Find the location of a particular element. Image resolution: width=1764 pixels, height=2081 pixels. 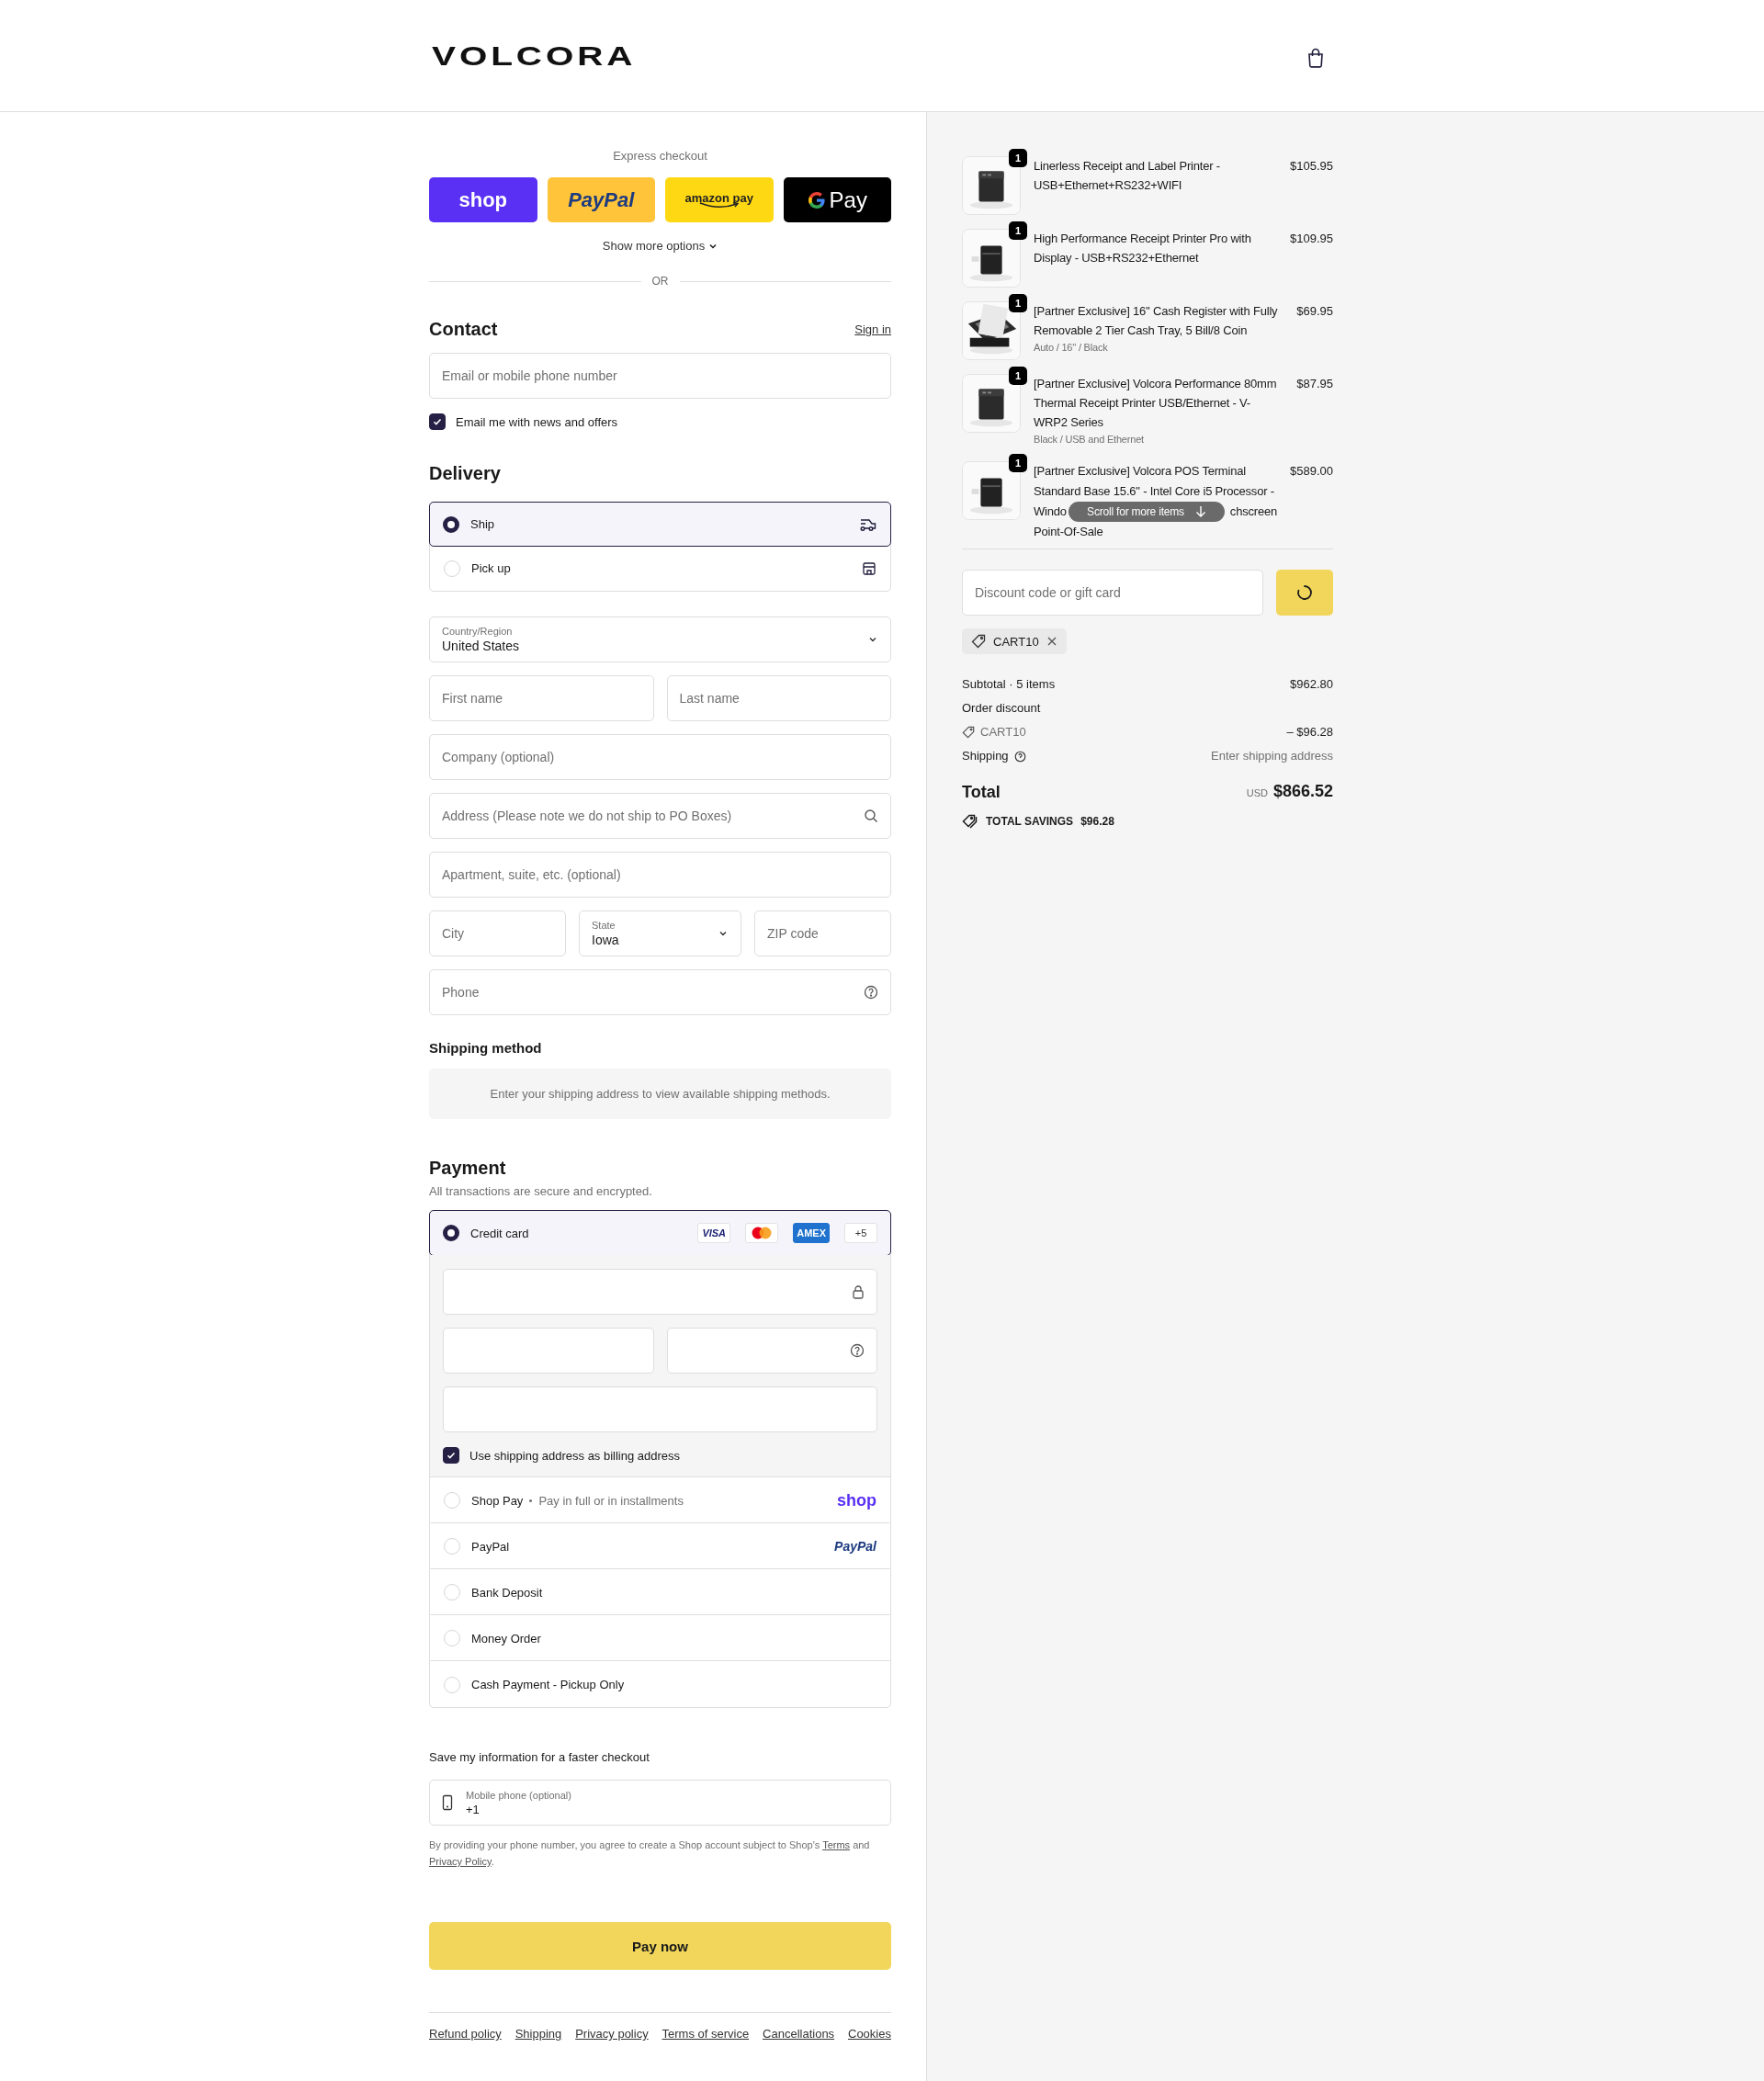

lock-icon is located at coordinates (859, 1292).